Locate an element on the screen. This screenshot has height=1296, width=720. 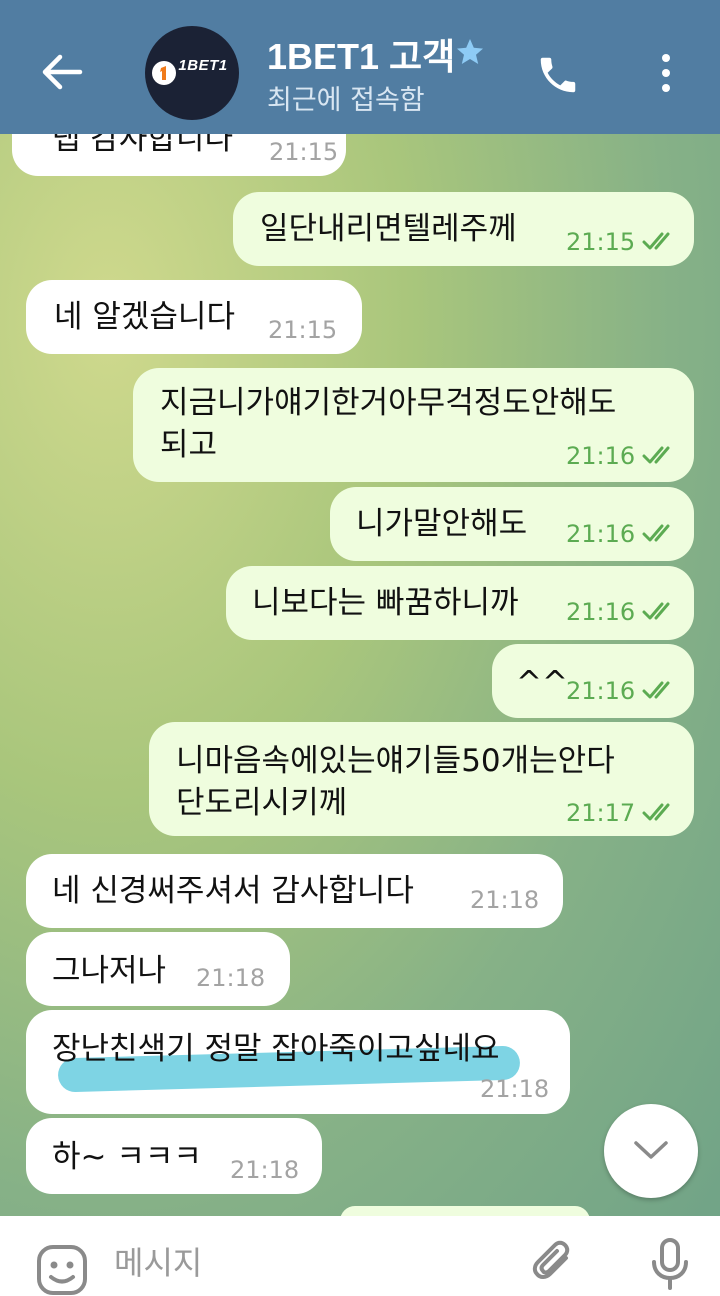
message-text: 그나저나 is located at coordinates (109, 971).